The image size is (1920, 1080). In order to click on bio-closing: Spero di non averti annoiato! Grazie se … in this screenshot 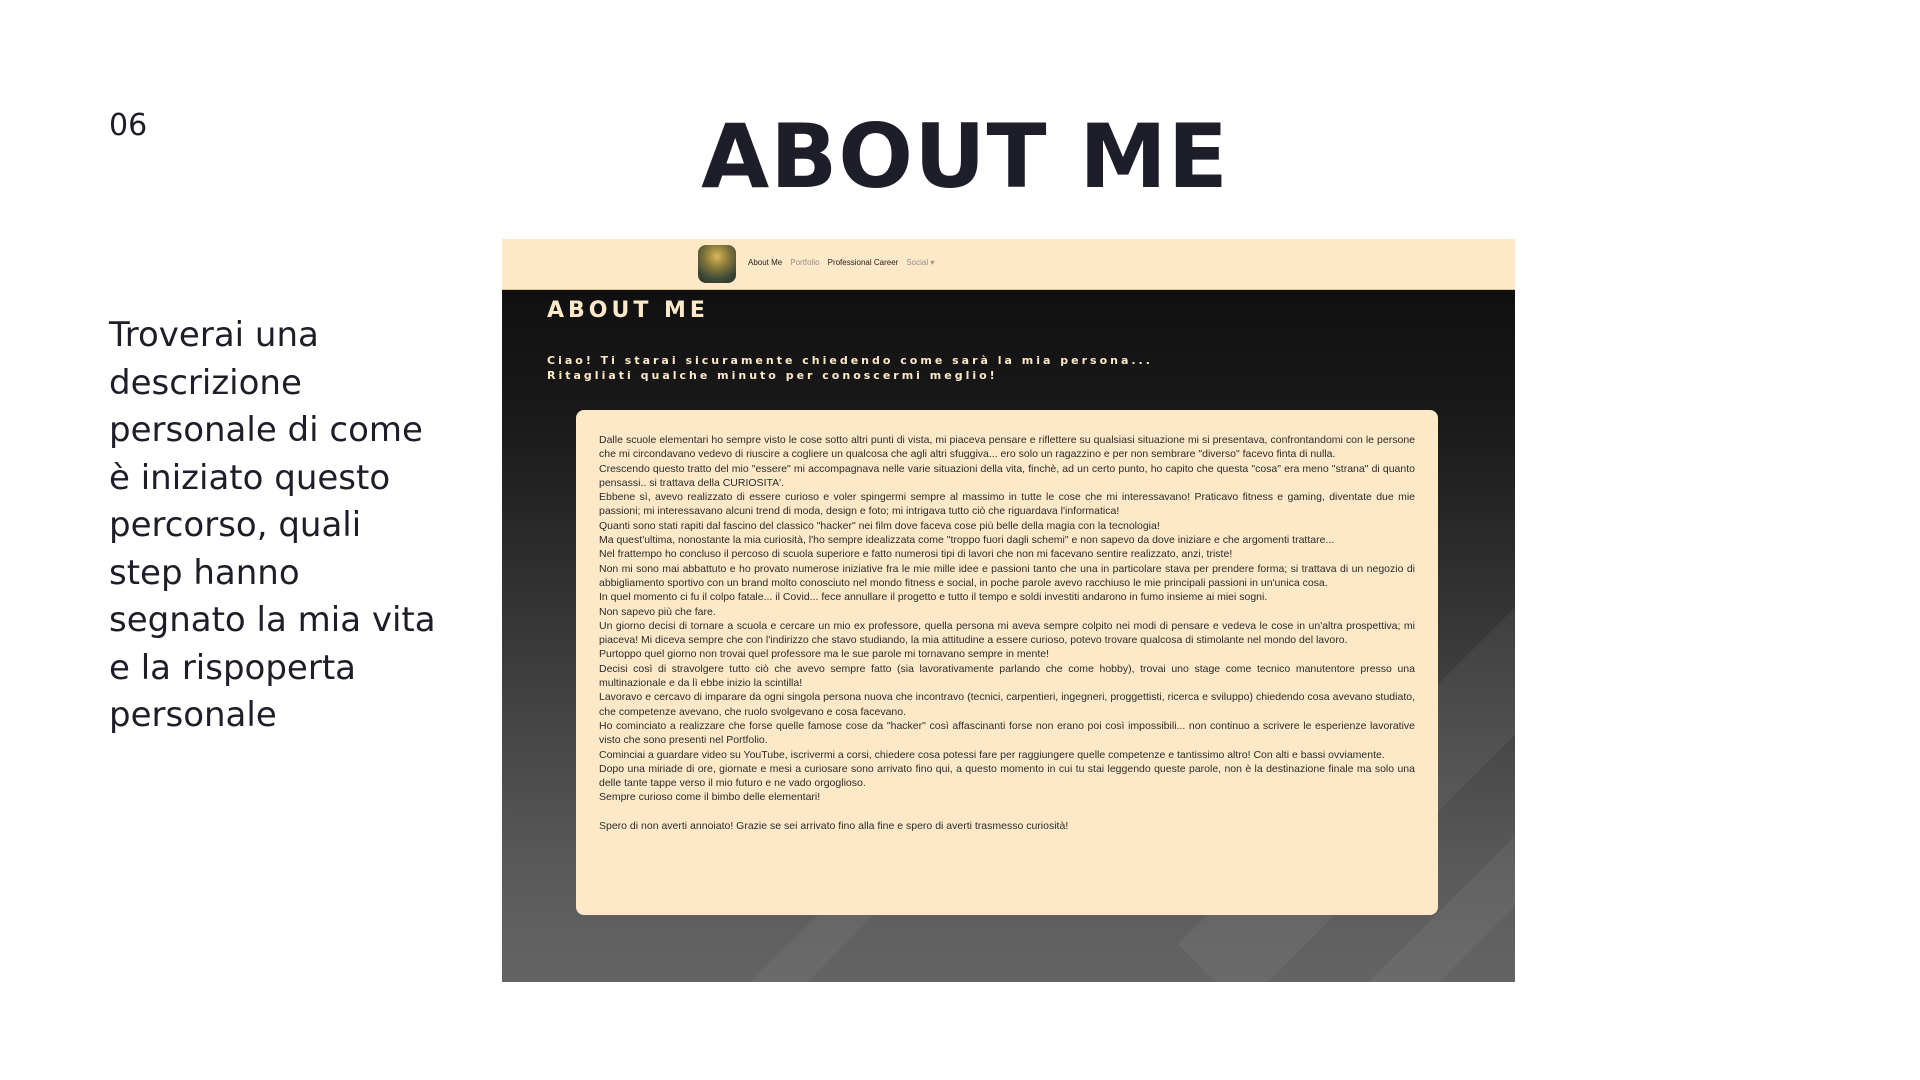, I will do `click(834, 825)`.